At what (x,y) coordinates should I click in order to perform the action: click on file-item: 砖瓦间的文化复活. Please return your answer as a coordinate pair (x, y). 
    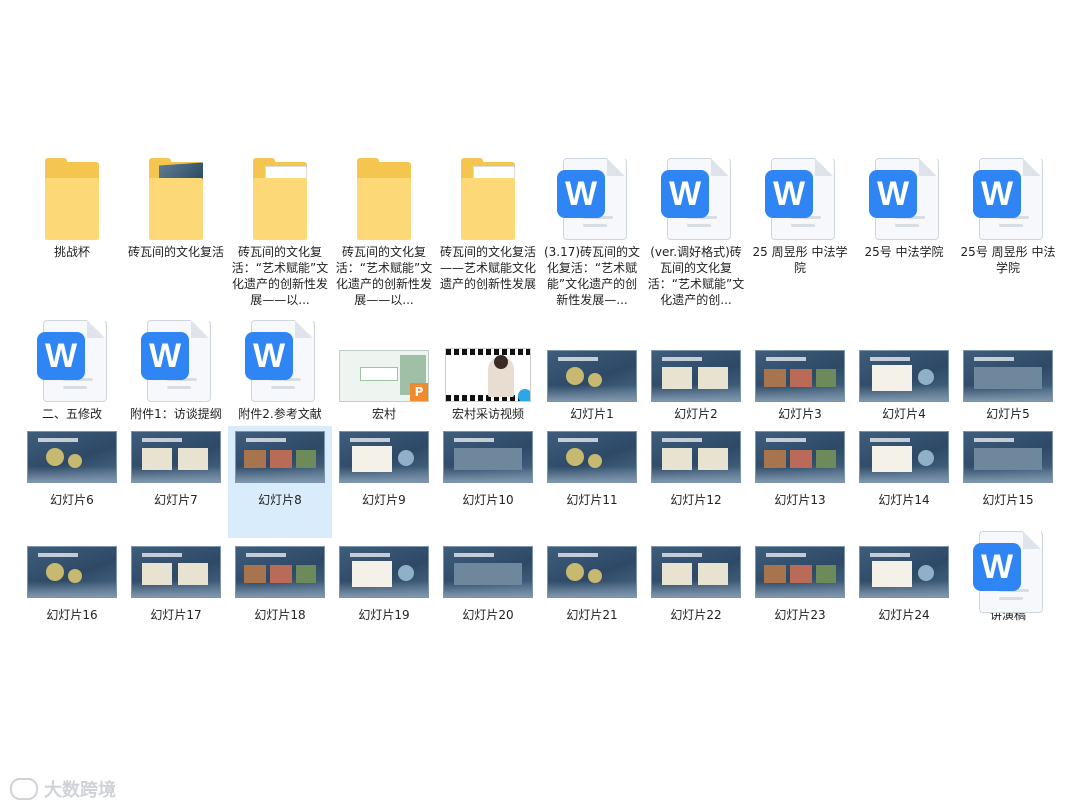
    Looking at the image, I should click on (176, 230).